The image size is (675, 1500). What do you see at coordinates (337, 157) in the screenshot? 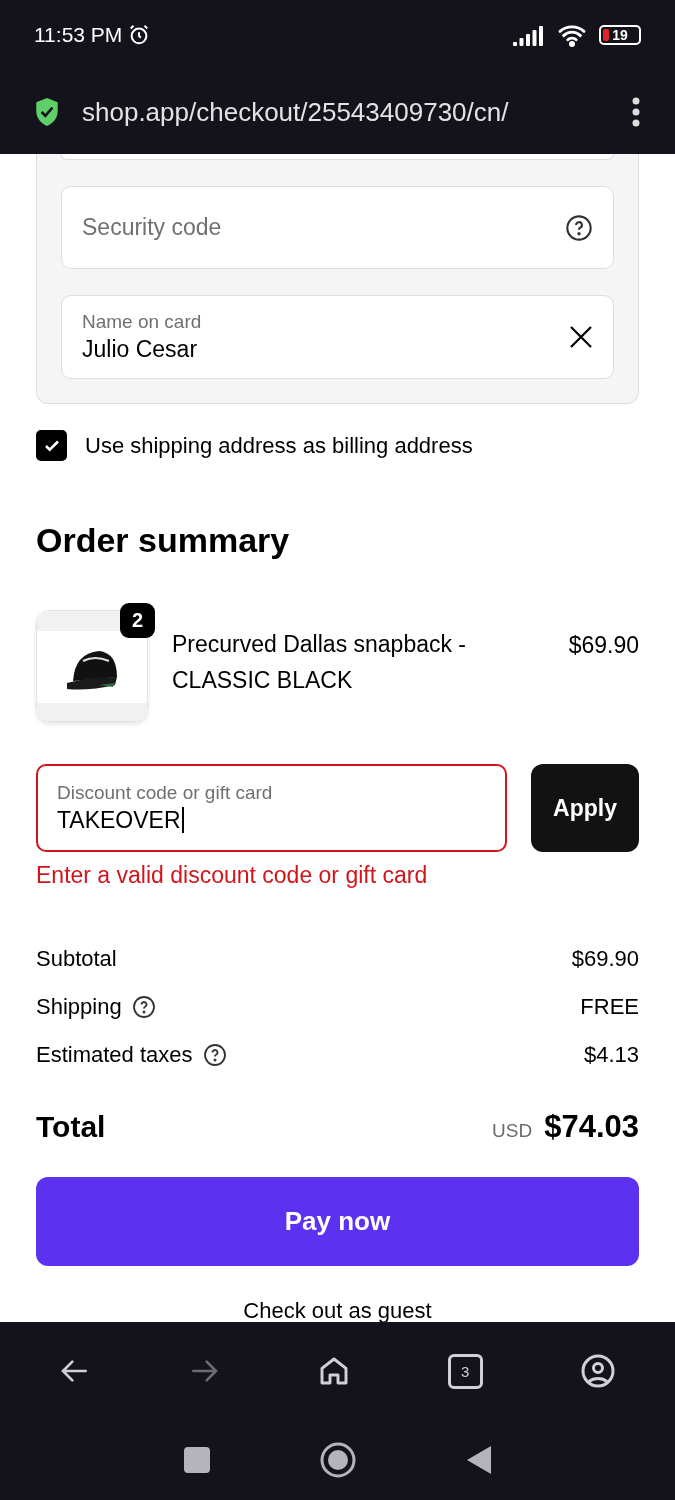
I see `text-field` at bounding box center [337, 157].